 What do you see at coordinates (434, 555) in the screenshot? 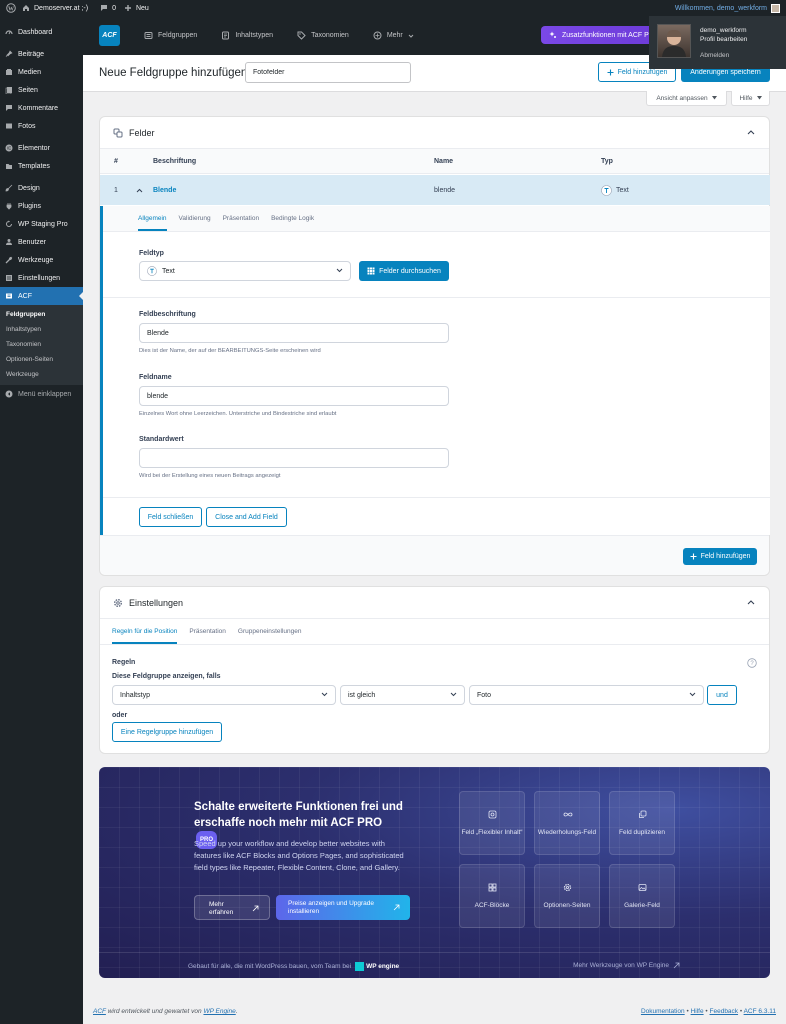
I see `fields-footer: Feld hinzufügen` at bounding box center [434, 555].